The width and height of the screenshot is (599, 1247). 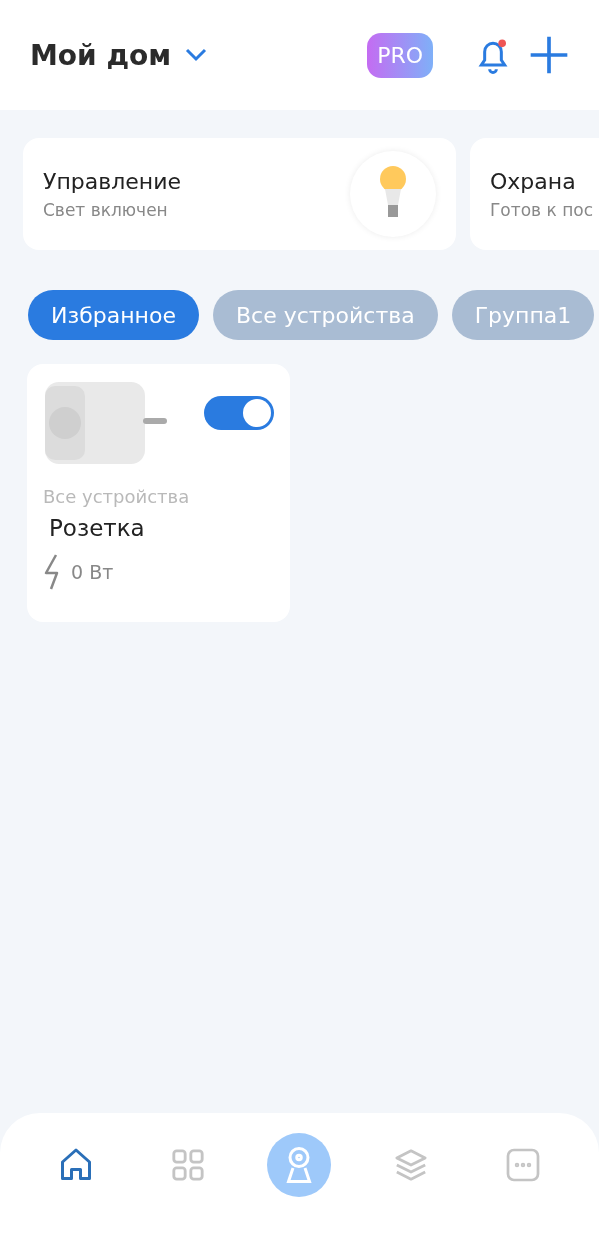 I want to click on scene-status: Готов к пос, so click(x=542, y=209).